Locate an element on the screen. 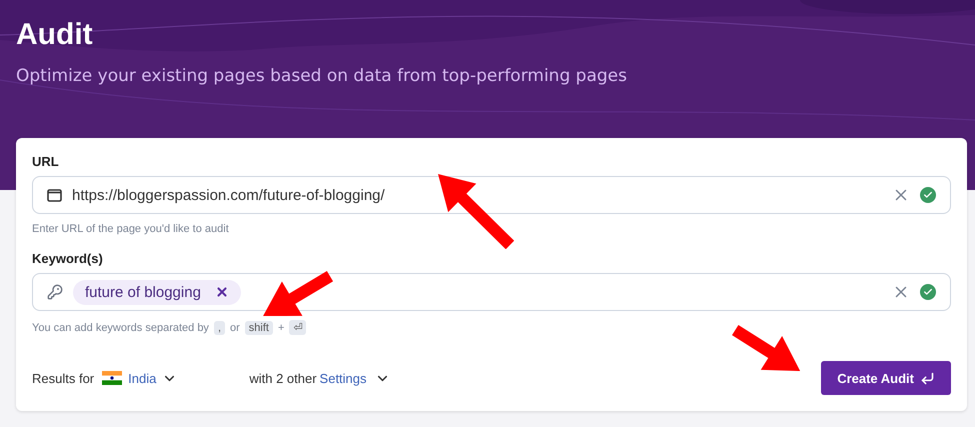 The height and width of the screenshot is (427, 975). enter-icon is located at coordinates (927, 378).